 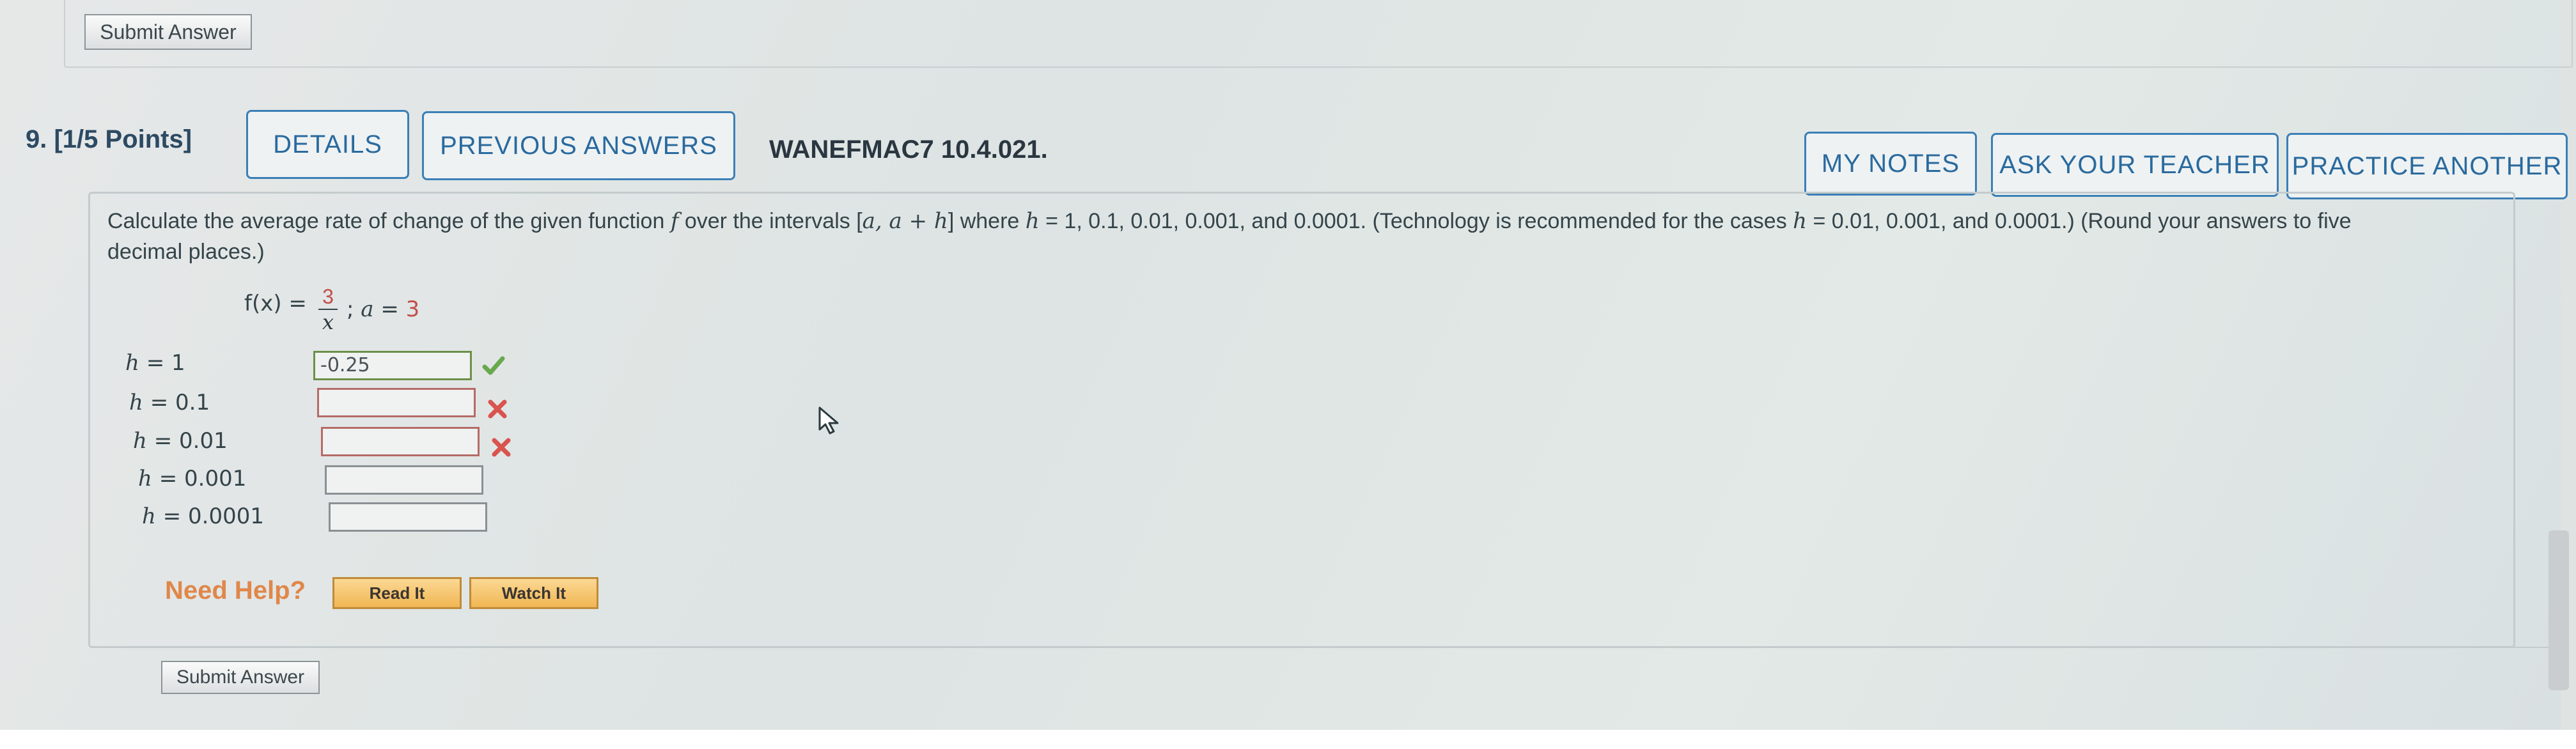 What do you see at coordinates (123, 139) in the screenshot?
I see `question-points: [1/5 Points]` at bounding box center [123, 139].